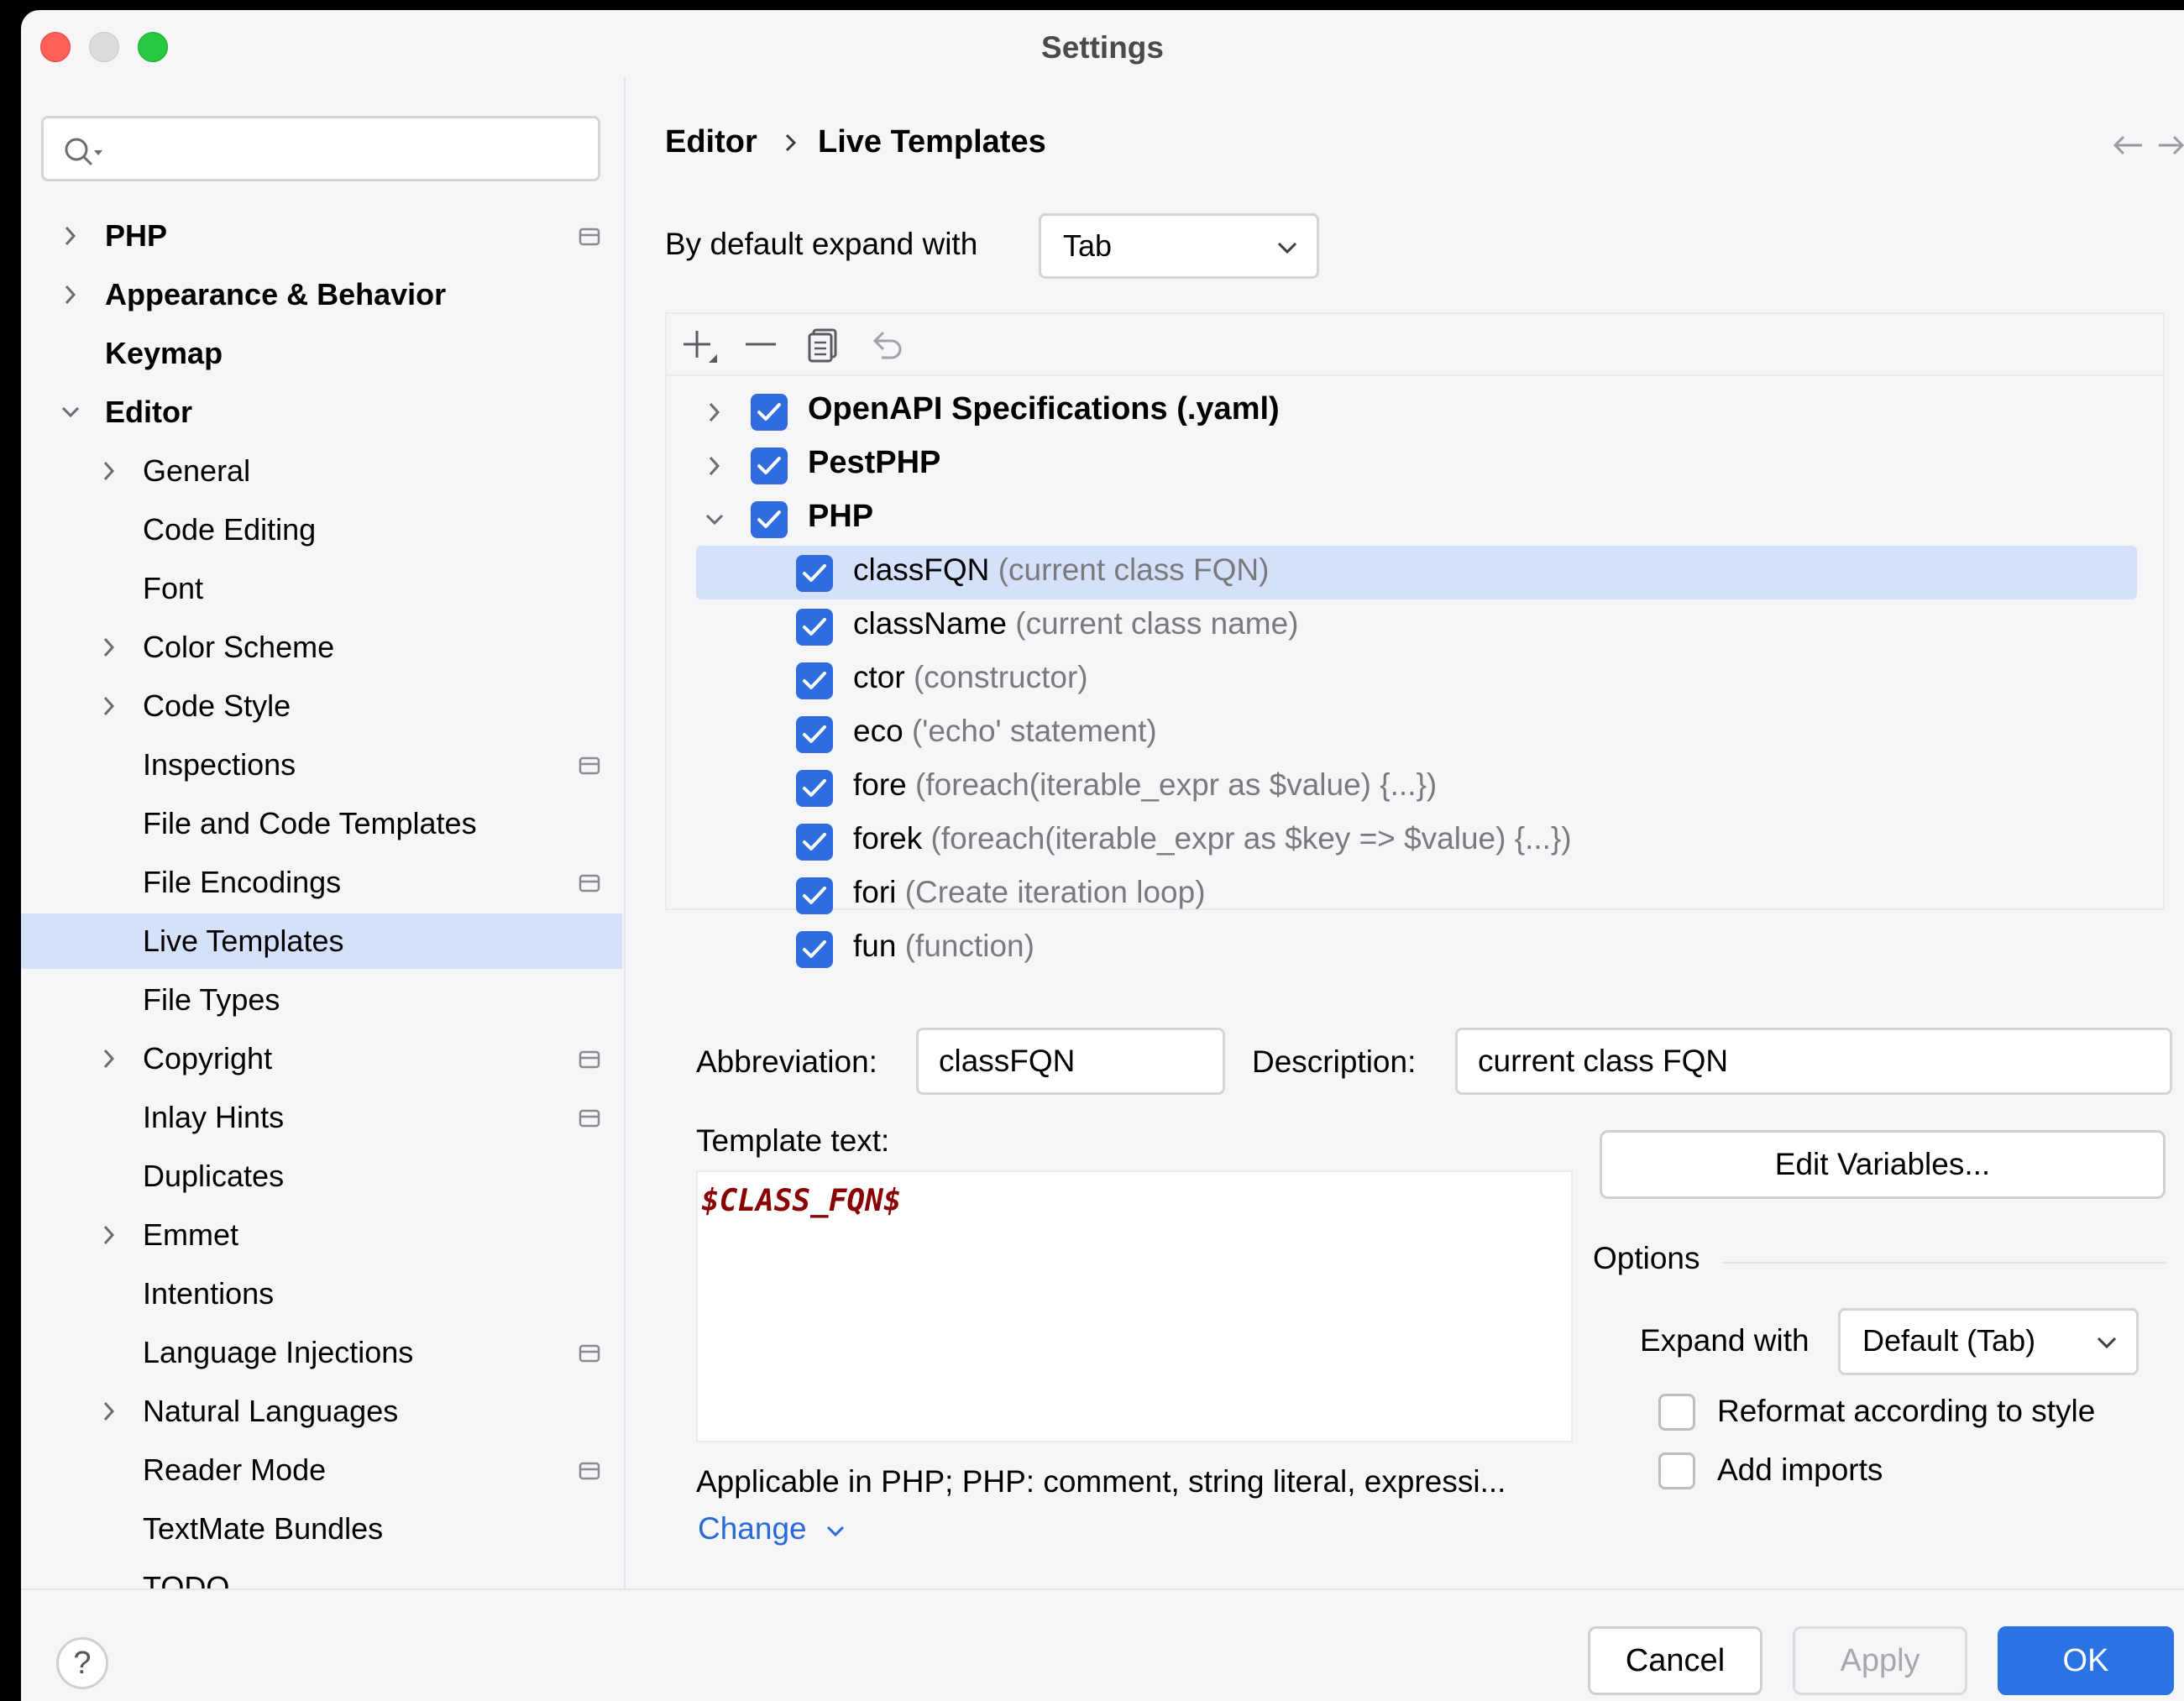 The image size is (2184, 1701). What do you see at coordinates (321, 1059) in the screenshot?
I see `sidebar-item: Copyright` at bounding box center [321, 1059].